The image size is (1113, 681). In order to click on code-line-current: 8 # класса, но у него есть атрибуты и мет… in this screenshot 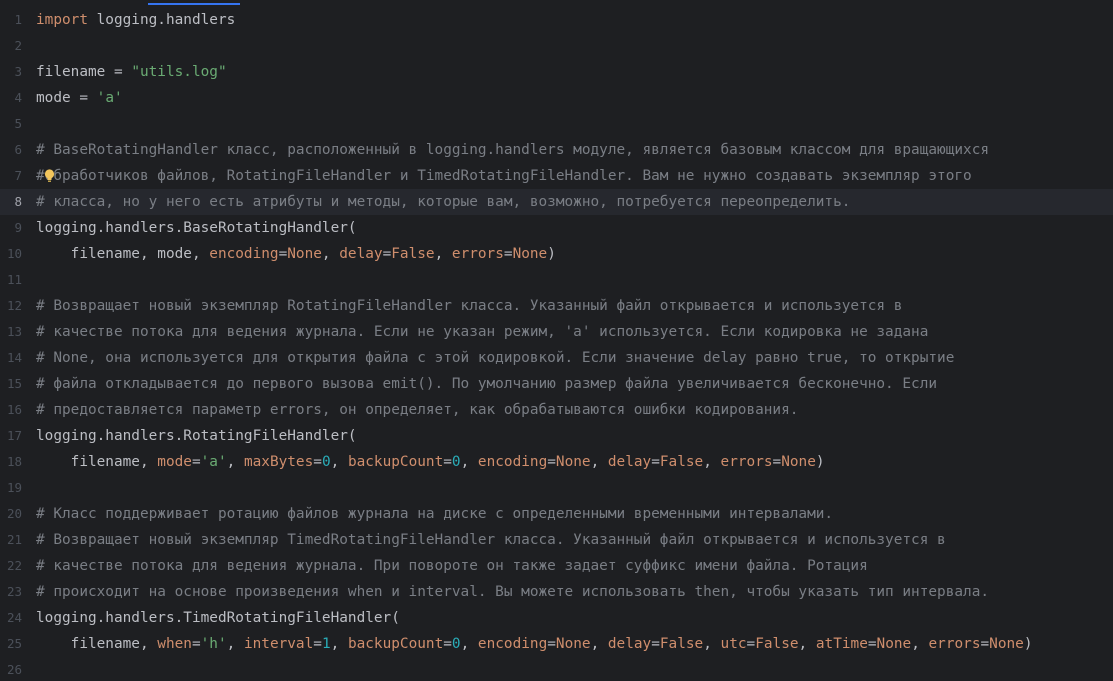, I will do `click(556, 202)`.